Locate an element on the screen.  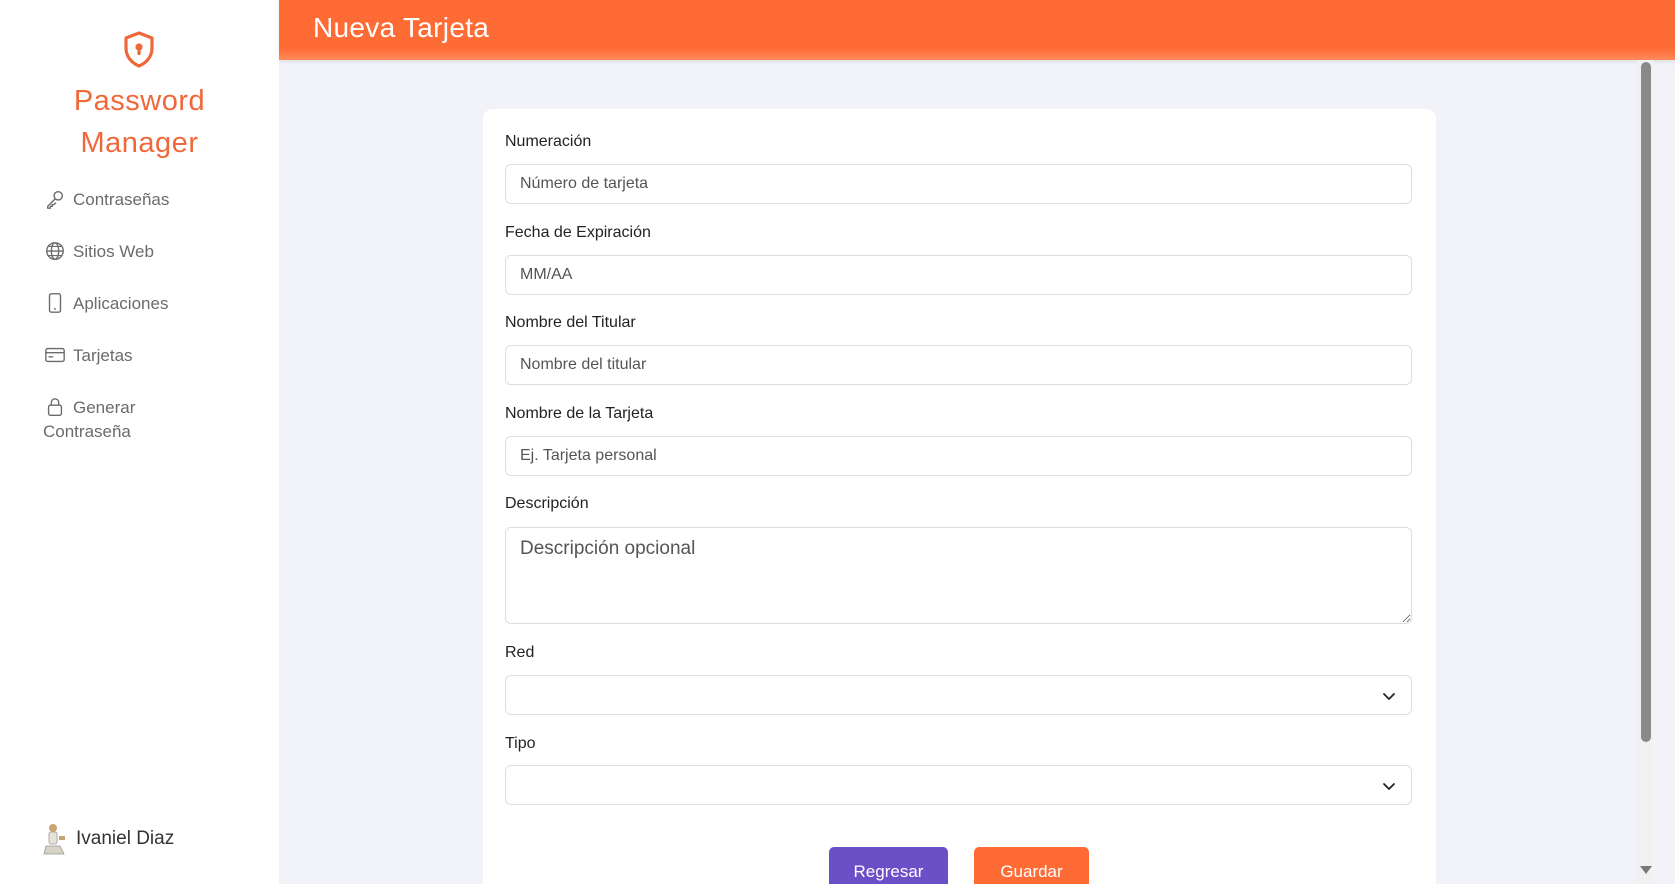
sidebar-item-generar-contrasena: Generar Contraseña is located at coordinates (153, 420).